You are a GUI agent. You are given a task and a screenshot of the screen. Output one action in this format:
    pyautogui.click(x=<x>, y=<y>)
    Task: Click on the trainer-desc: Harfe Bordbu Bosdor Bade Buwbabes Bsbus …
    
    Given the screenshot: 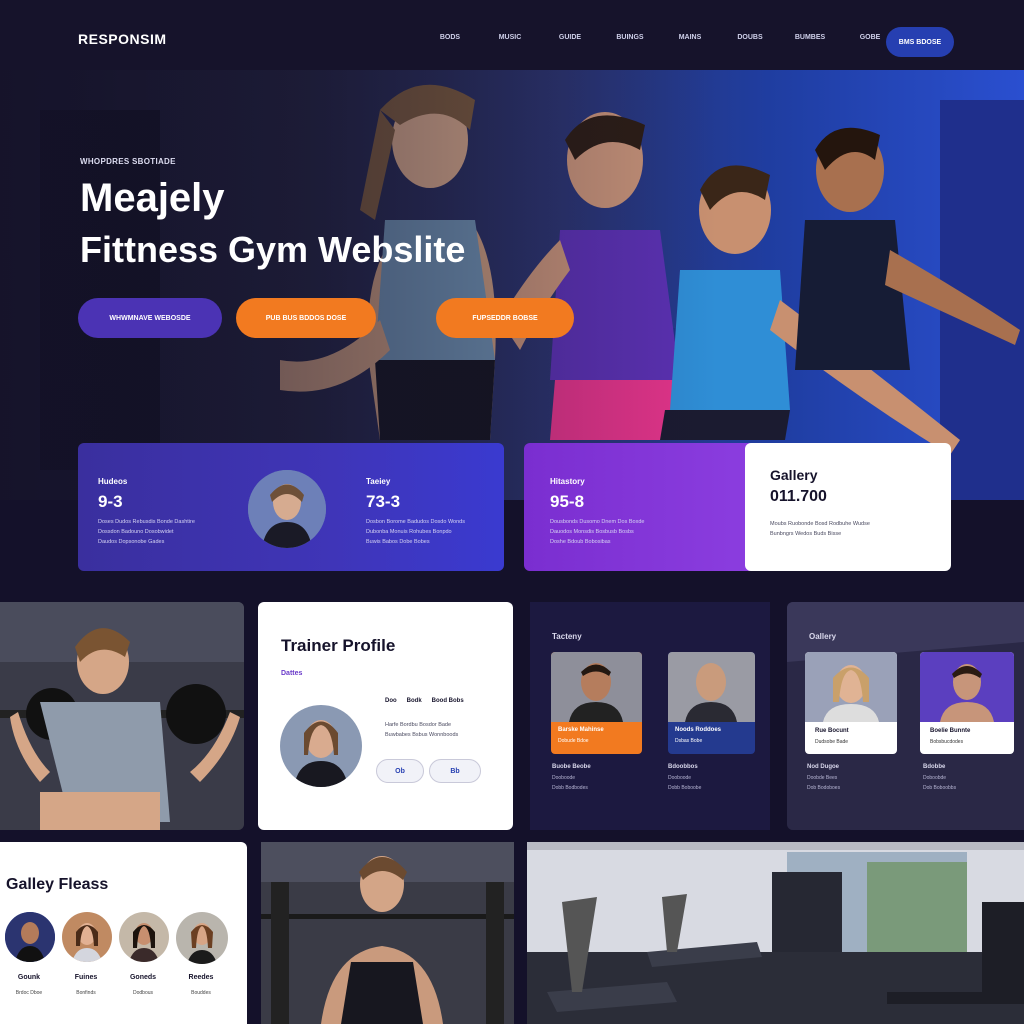 What is the action you would take?
    pyautogui.click(x=422, y=730)
    